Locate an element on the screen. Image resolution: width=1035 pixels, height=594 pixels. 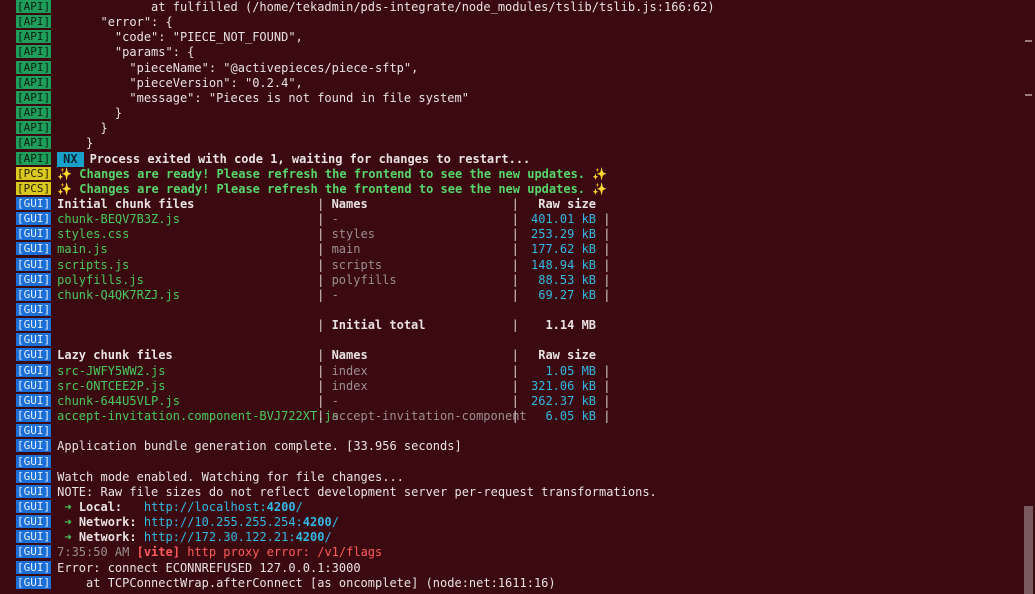
chunk-file: polyfills.js is located at coordinates (100, 279).